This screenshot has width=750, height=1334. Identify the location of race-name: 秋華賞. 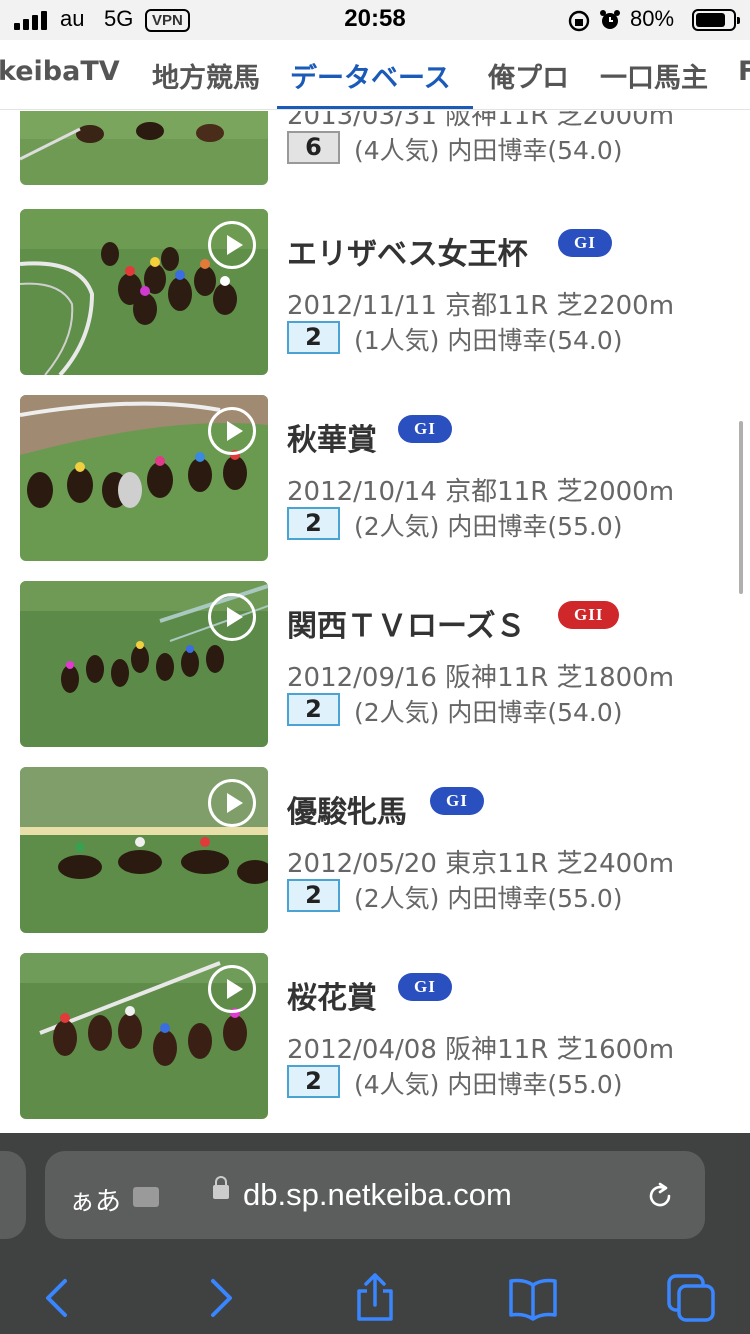
(332, 437).